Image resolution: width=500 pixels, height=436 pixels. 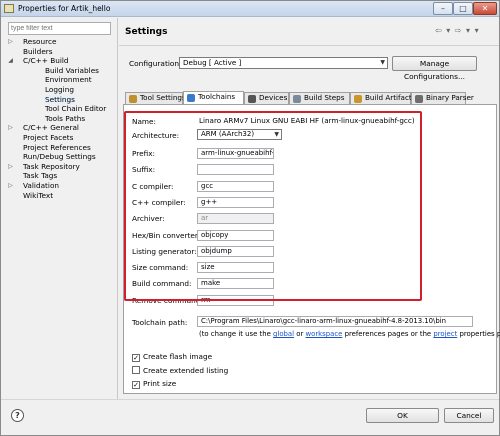 What do you see at coordinates (186, 370) in the screenshot?
I see `checkbox-label: Create extended listing` at bounding box center [186, 370].